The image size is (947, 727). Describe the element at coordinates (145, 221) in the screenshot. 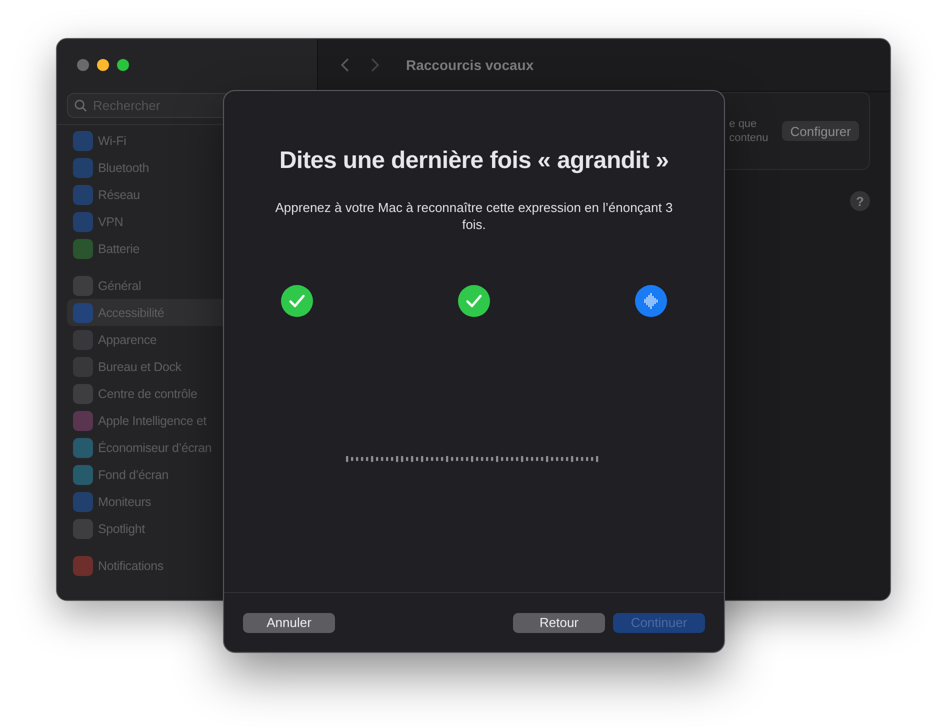

I see `sidebar-item: VPN` at that location.